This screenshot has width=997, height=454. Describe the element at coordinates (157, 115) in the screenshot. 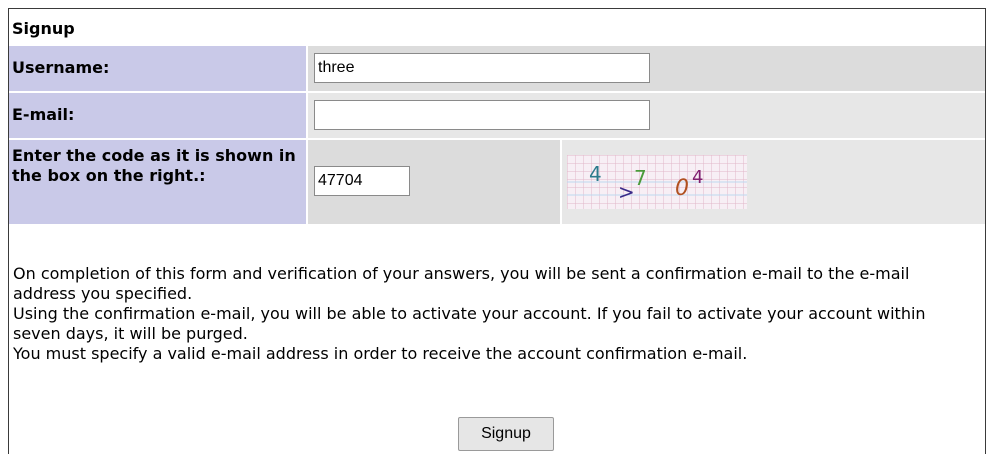

I see `email-label: E-mail:` at that location.